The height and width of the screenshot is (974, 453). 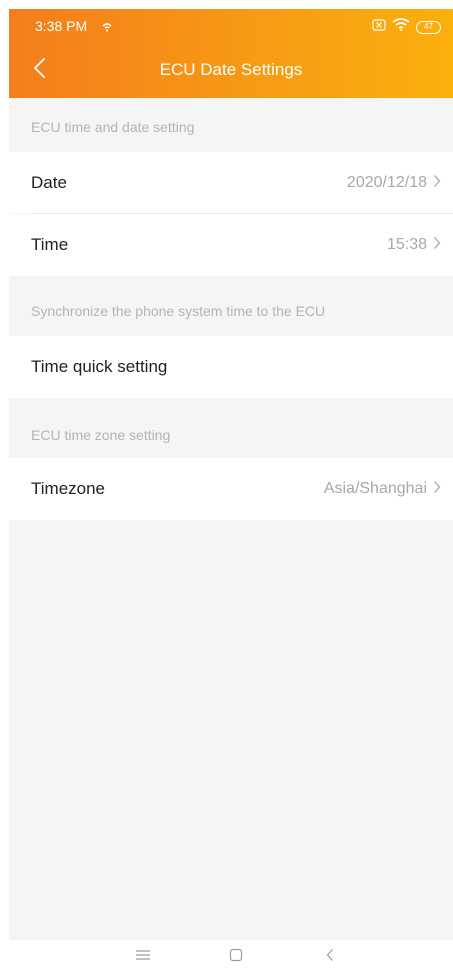 I want to click on time-label: Time, so click(x=50, y=244).